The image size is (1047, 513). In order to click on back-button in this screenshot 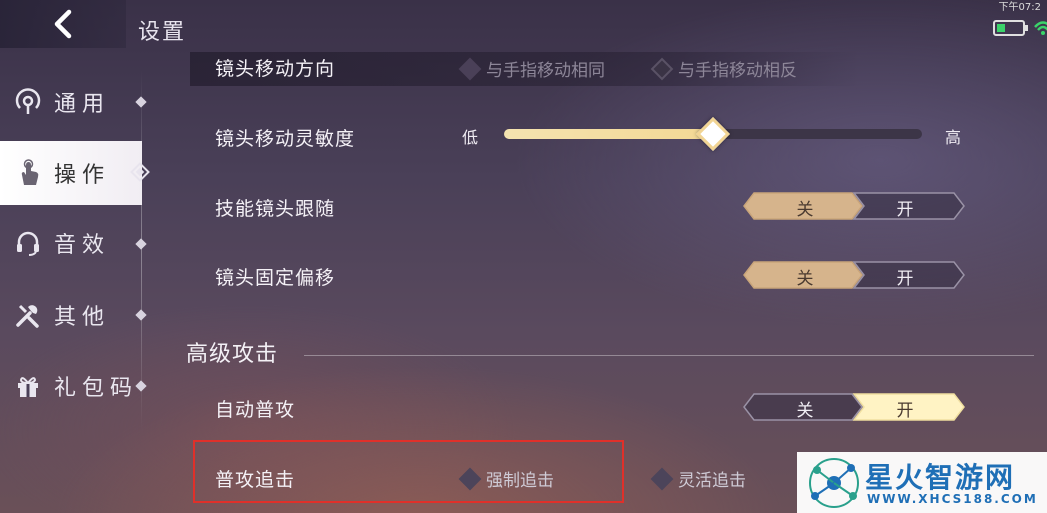, I will do `click(63, 24)`.